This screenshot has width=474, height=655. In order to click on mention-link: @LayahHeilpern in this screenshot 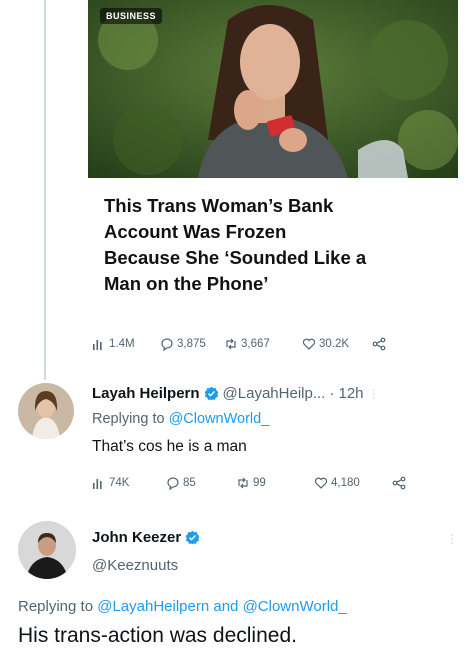, I will do `click(153, 606)`.